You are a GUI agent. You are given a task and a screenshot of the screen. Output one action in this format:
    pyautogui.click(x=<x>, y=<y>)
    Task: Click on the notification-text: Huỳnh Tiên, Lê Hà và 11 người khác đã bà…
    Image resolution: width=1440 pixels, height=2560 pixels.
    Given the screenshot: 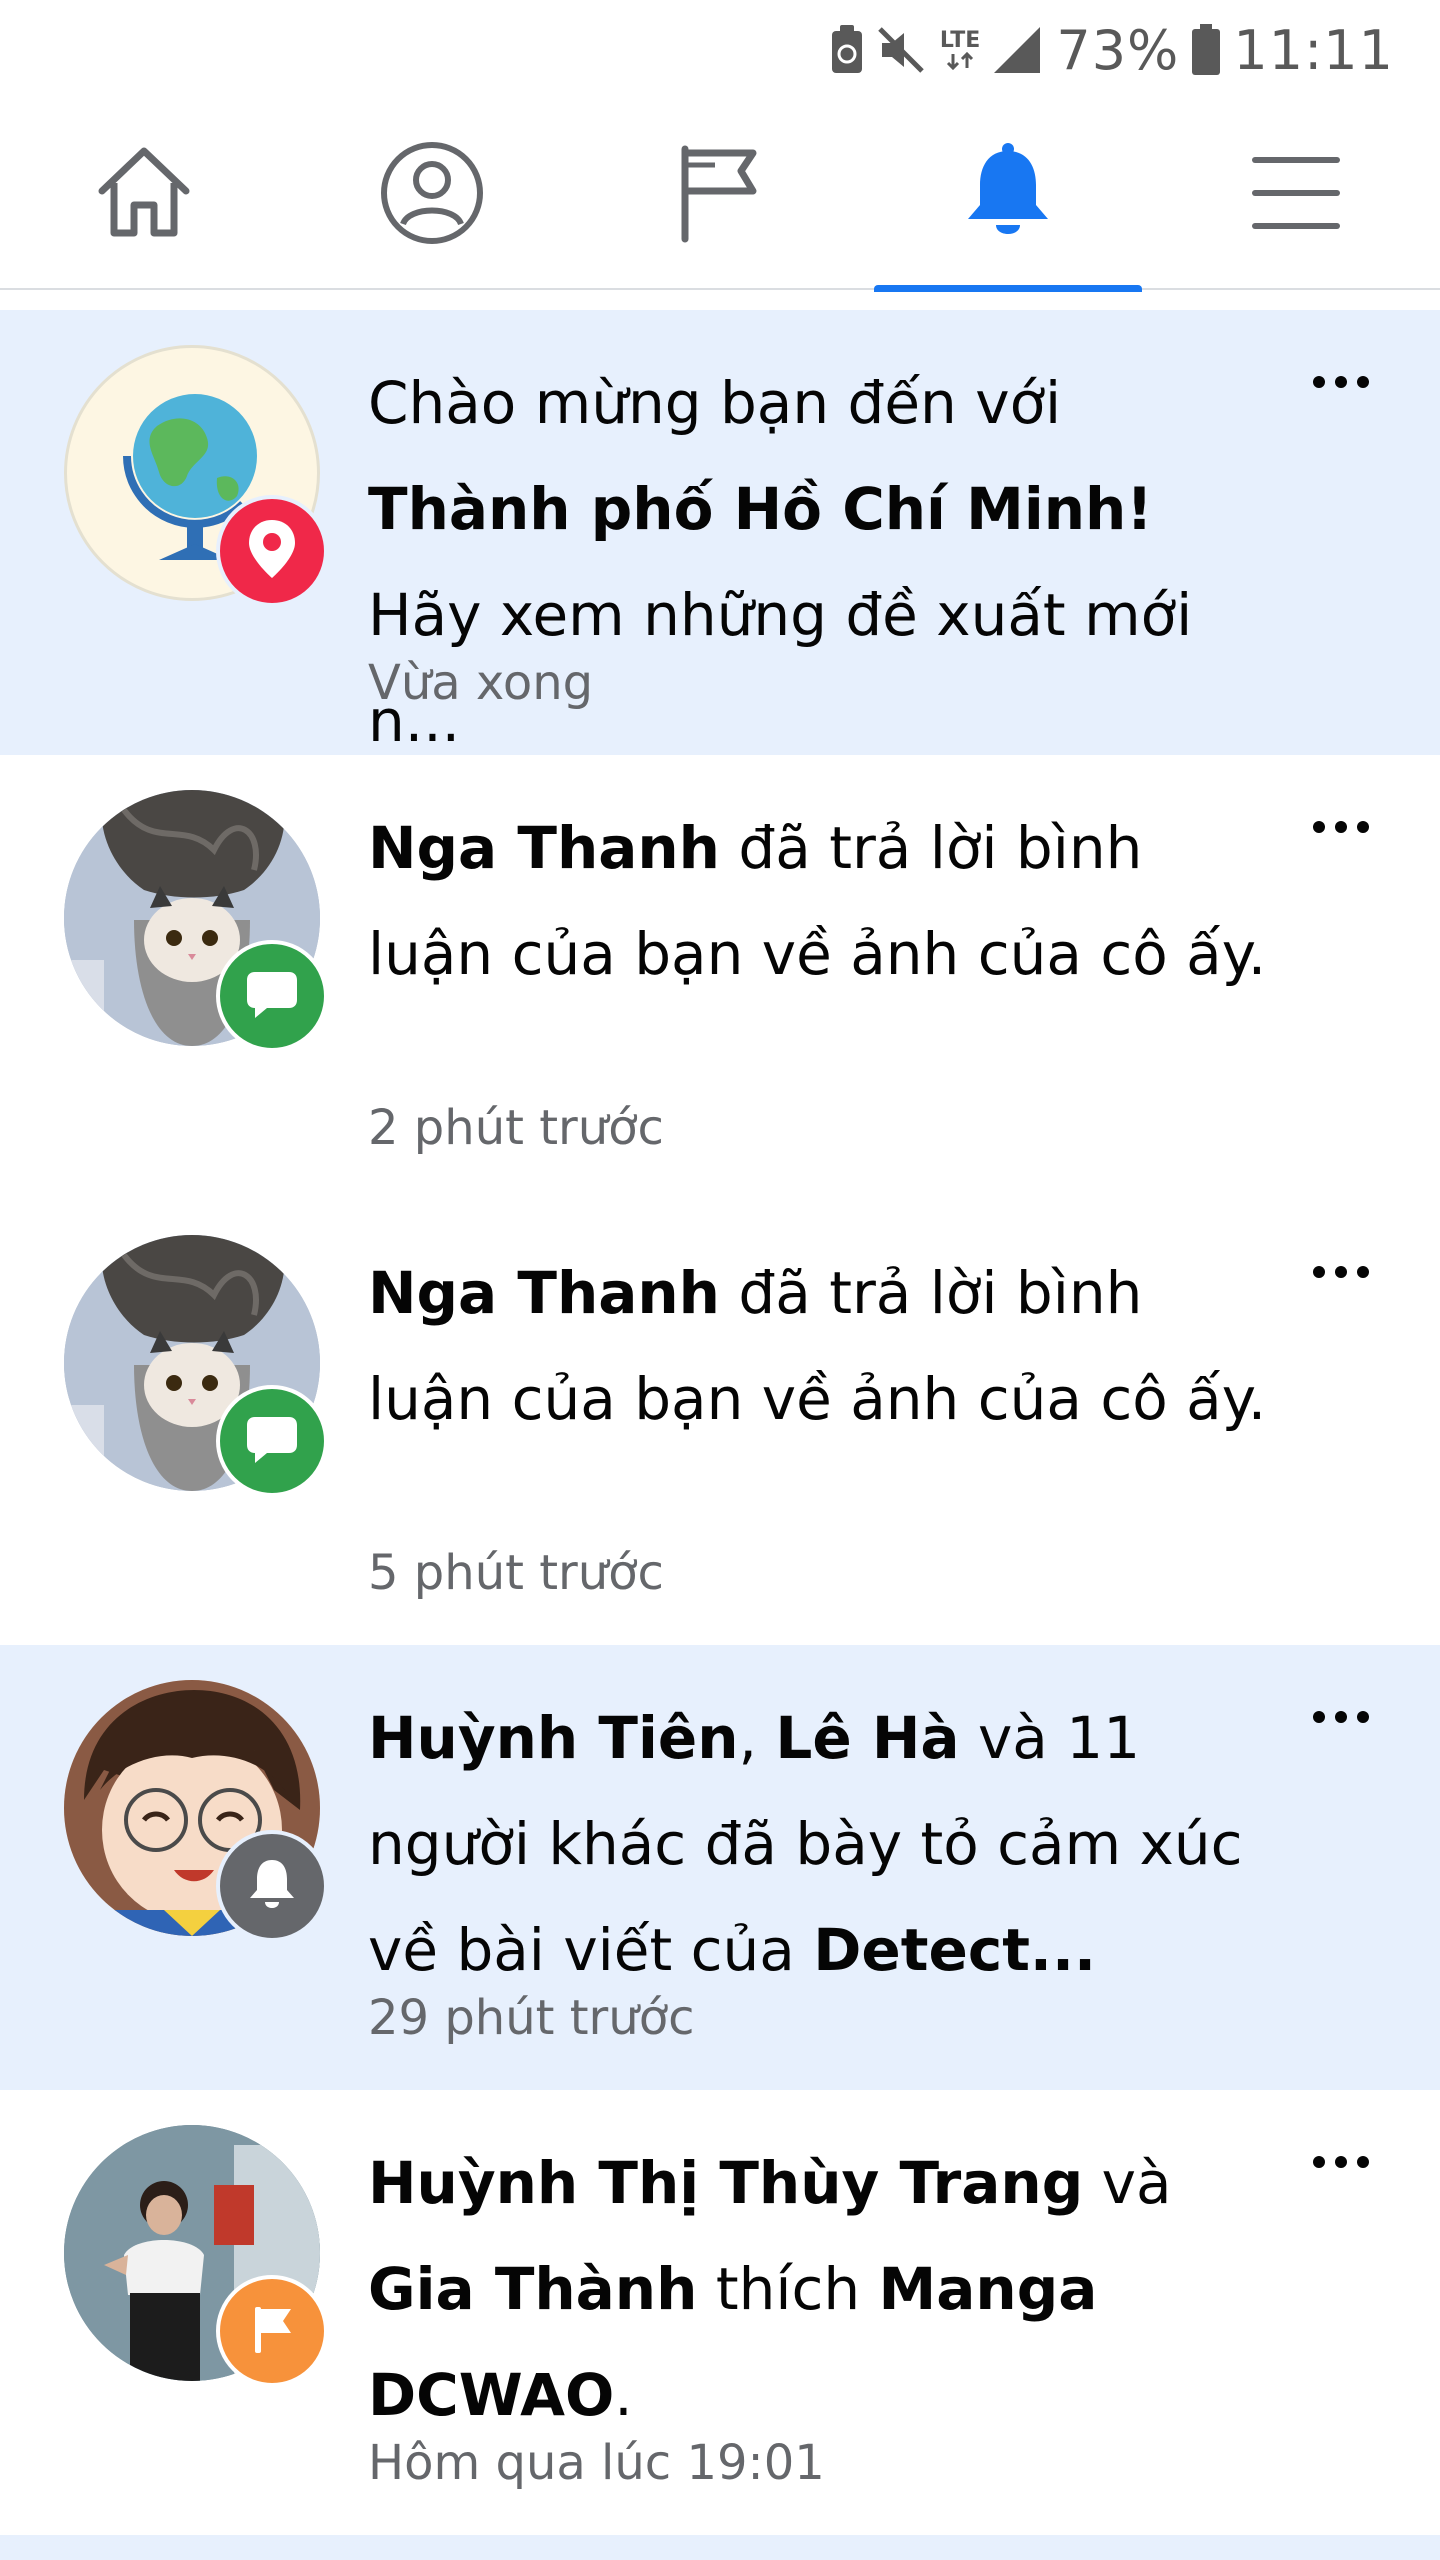 What is the action you would take?
    pyautogui.click(x=805, y=1844)
    